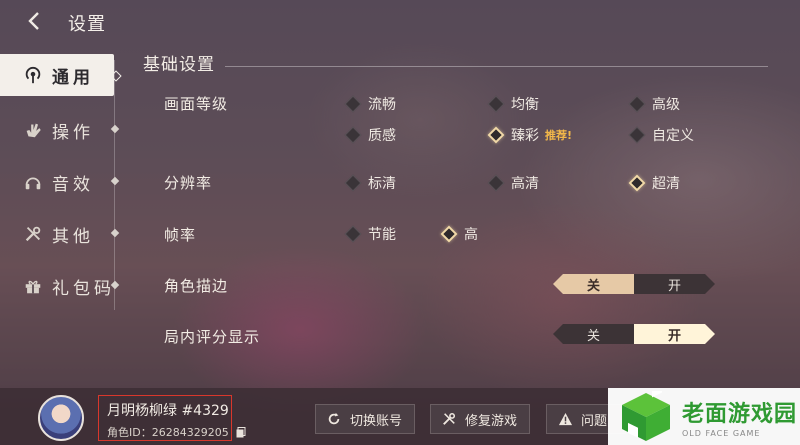  What do you see at coordinates (73, 77) in the screenshot?
I see `sidebar-item-label: 通用` at bounding box center [73, 77].